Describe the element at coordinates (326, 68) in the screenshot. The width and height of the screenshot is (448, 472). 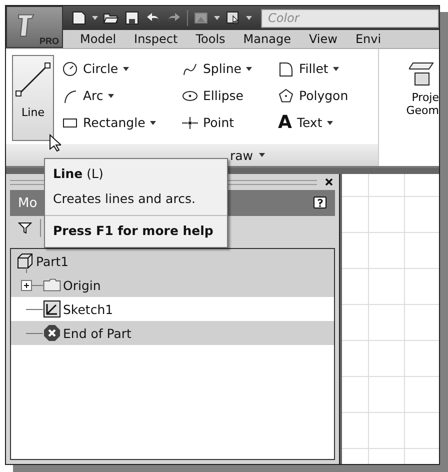
I see `sketch-tool-button: Fillet` at that location.